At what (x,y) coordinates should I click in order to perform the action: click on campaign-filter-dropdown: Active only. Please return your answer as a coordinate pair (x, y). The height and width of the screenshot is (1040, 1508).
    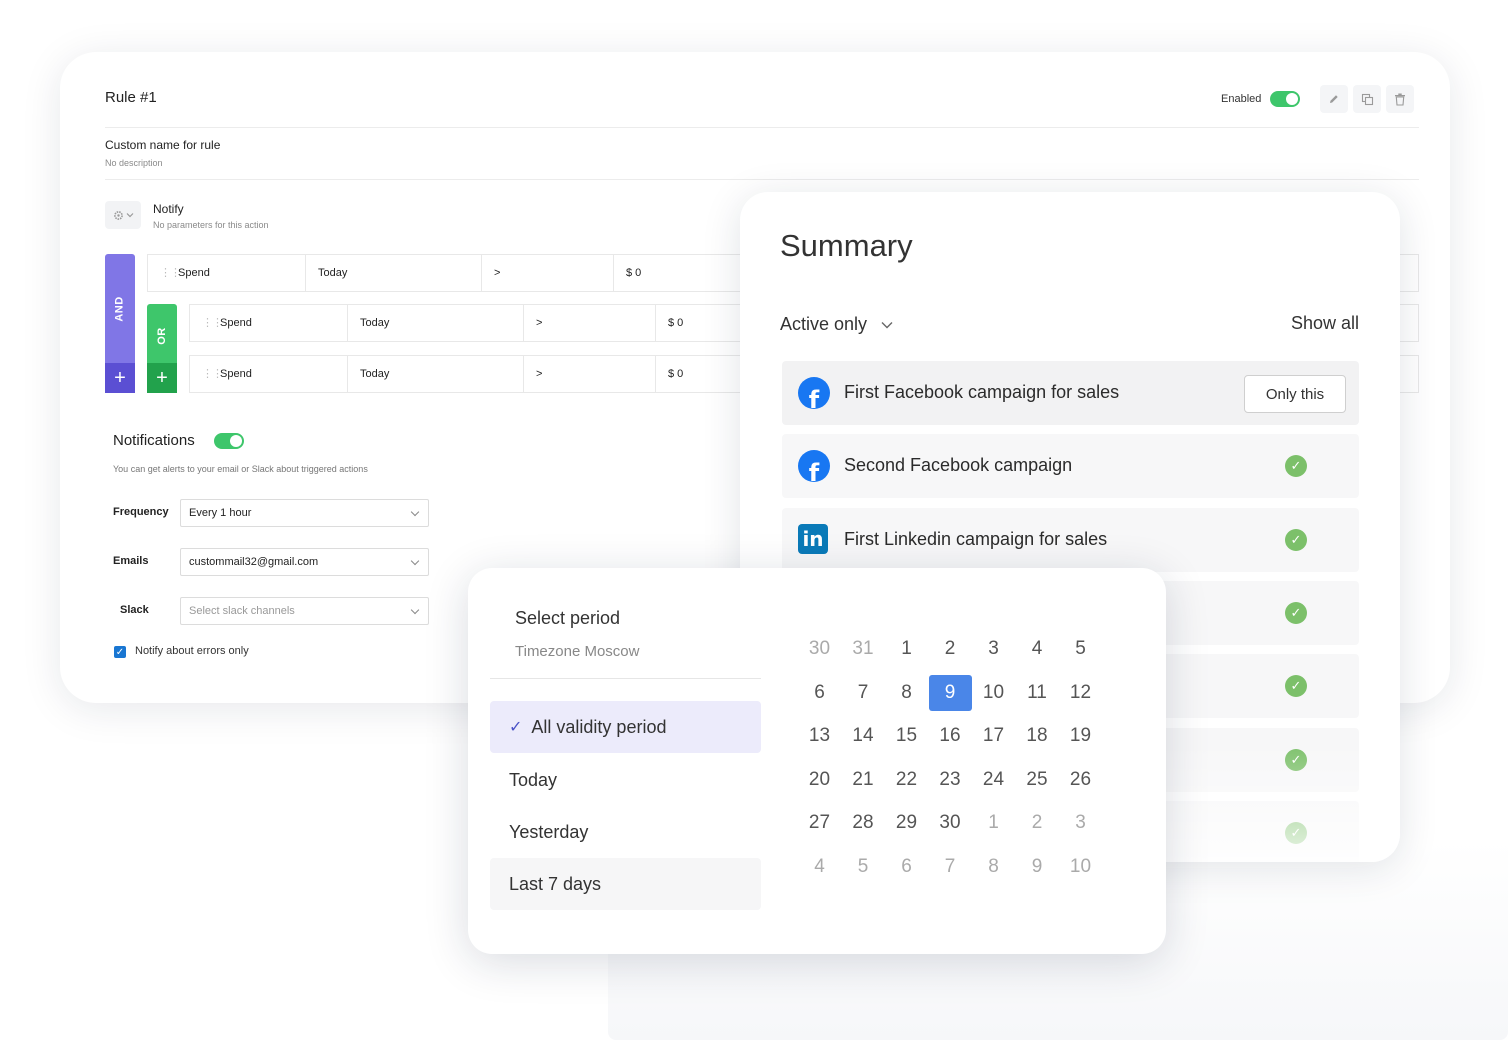
    Looking at the image, I should click on (836, 324).